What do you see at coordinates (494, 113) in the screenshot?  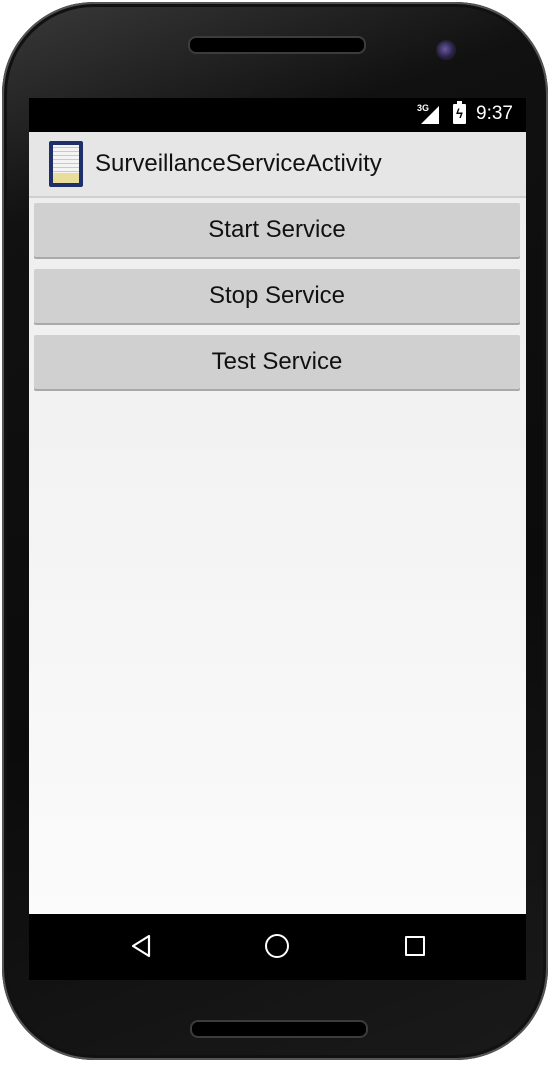 I see `status-time: 9:37` at bounding box center [494, 113].